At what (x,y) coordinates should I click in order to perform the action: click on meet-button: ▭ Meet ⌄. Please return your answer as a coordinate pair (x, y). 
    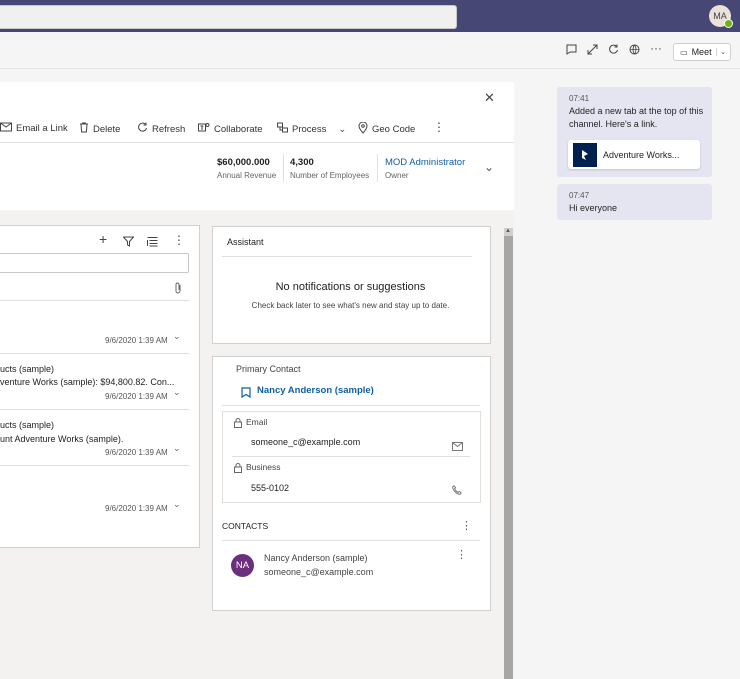
    Looking at the image, I should click on (702, 52).